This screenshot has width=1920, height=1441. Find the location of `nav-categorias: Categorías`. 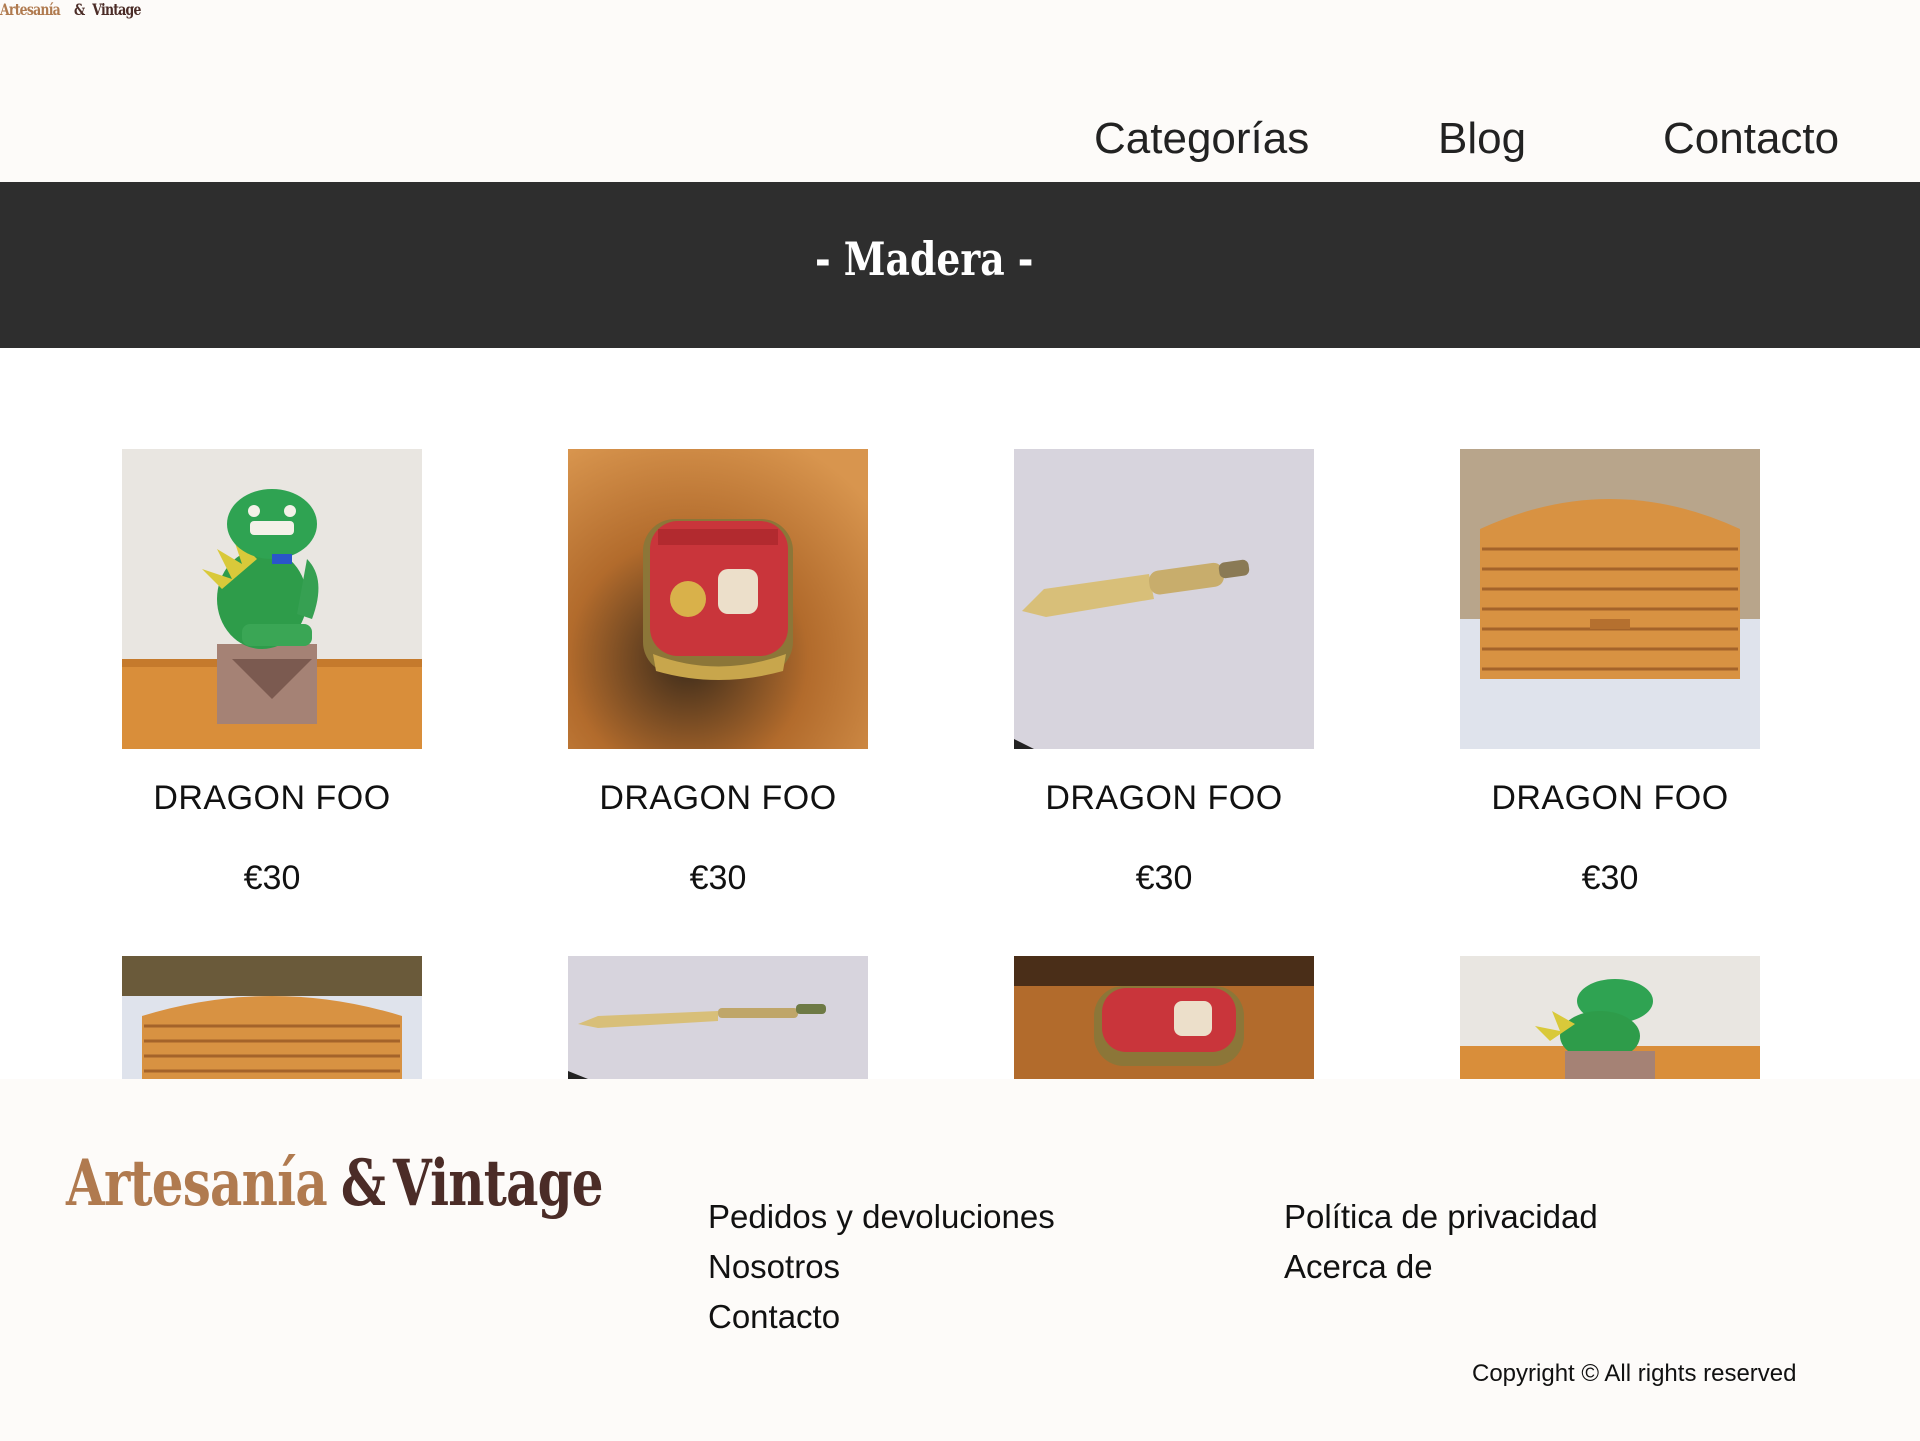

nav-categorias: Categorías is located at coordinates (1201, 139).